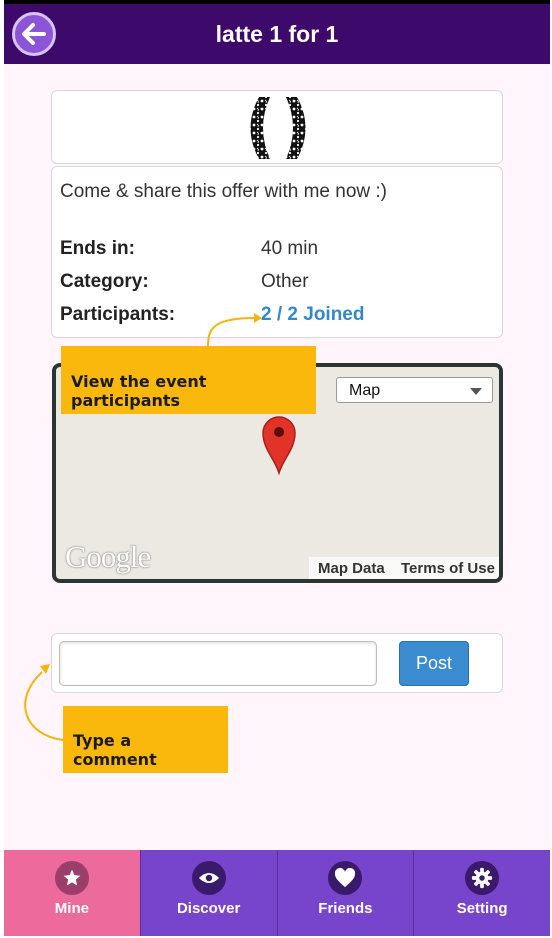 This screenshot has width=552, height=938. Describe the element at coordinates (104, 281) in the screenshot. I see `category-label: Category:` at that location.